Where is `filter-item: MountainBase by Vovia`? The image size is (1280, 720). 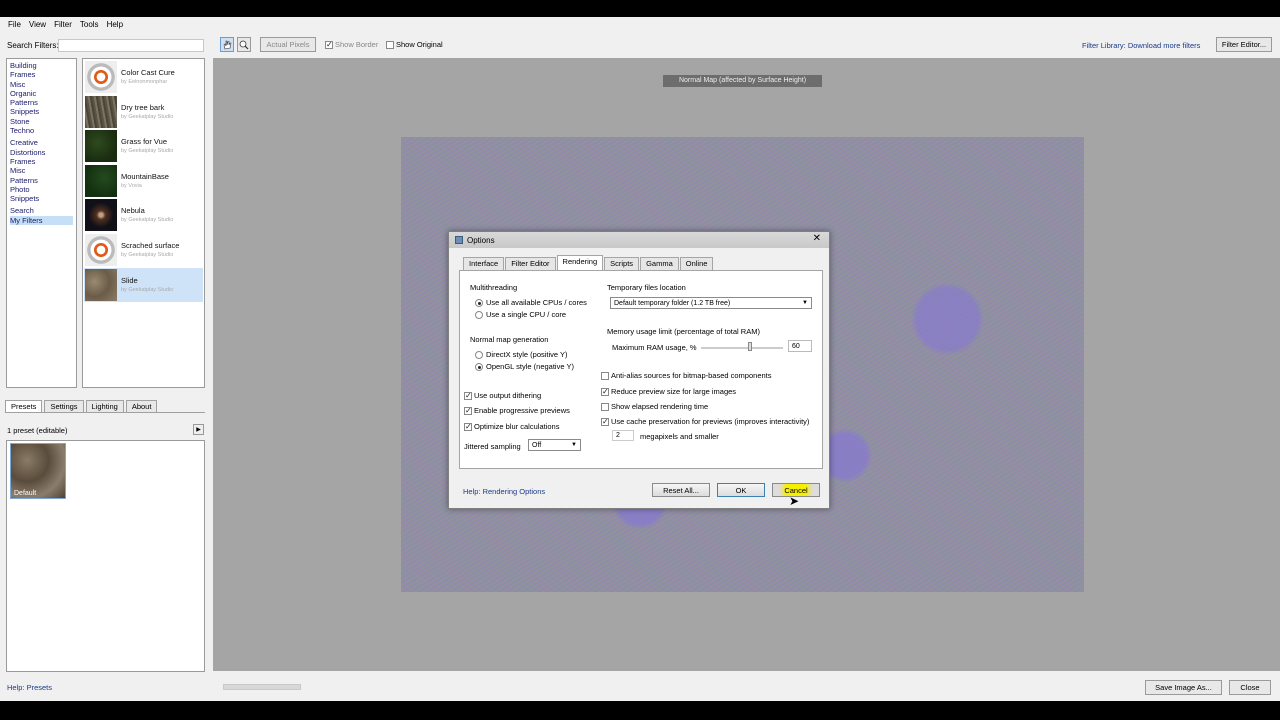
filter-item: MountainBase by Vovia is located at coordinates (143, 181).